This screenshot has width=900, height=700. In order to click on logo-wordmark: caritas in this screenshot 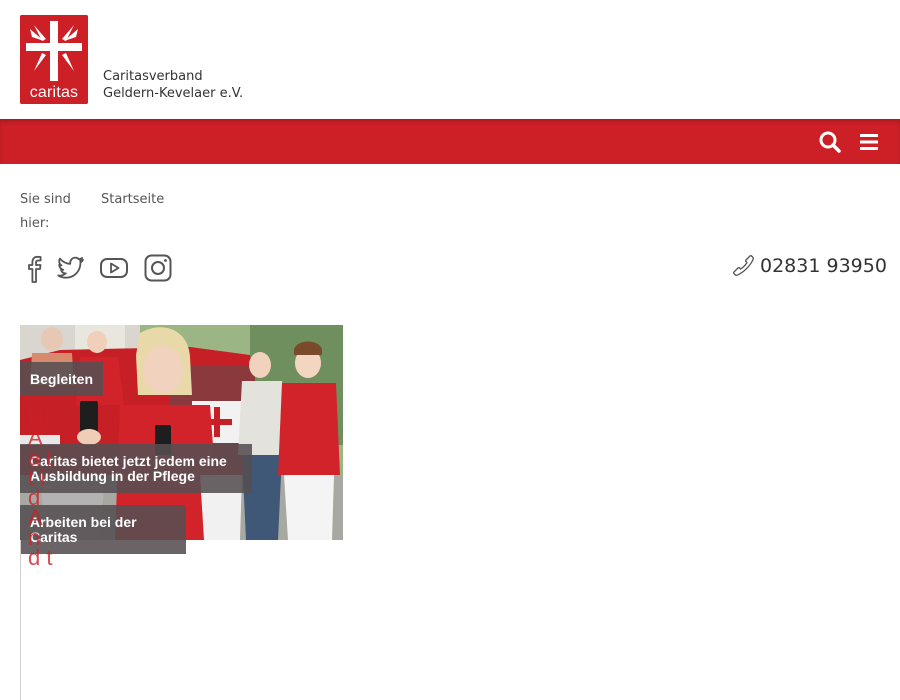, I will do `click(54, 92)`.